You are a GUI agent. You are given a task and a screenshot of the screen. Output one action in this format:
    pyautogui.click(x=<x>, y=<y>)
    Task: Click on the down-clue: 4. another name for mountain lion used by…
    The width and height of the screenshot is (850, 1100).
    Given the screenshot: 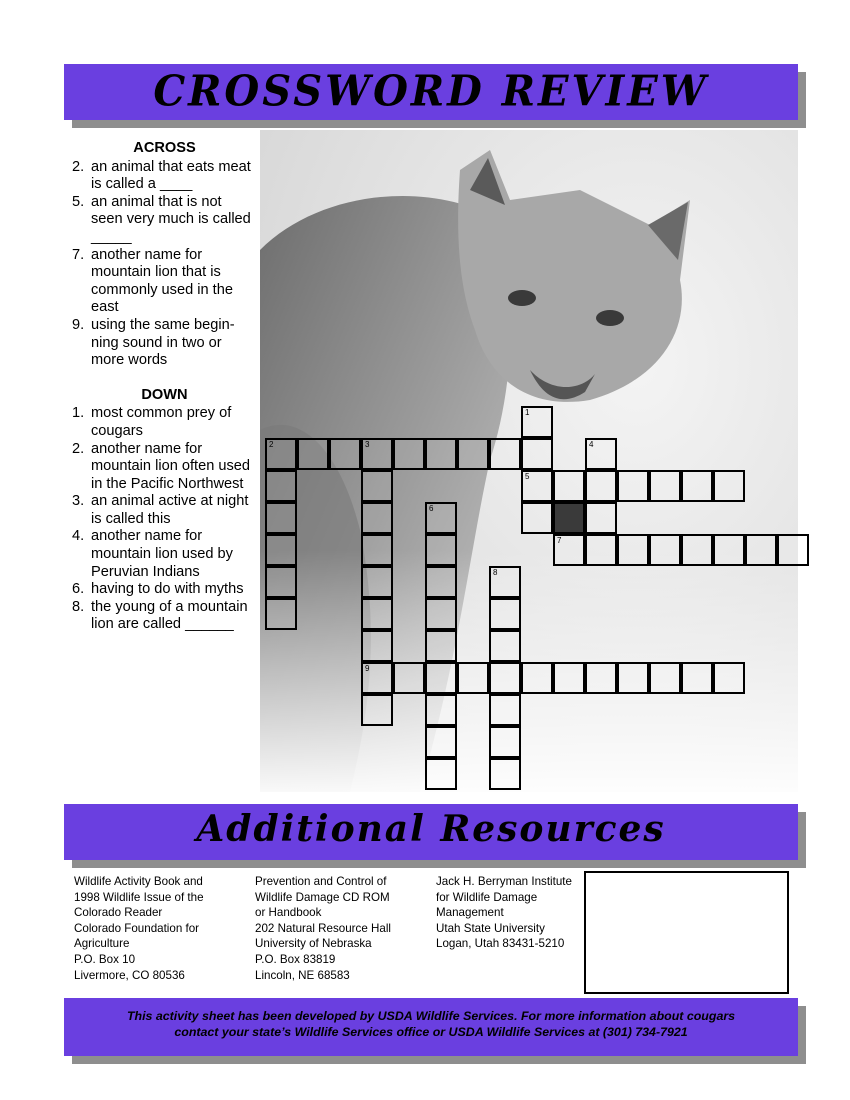 What is the action you would take?
    pyautogui.click(x=164, y=554)
    